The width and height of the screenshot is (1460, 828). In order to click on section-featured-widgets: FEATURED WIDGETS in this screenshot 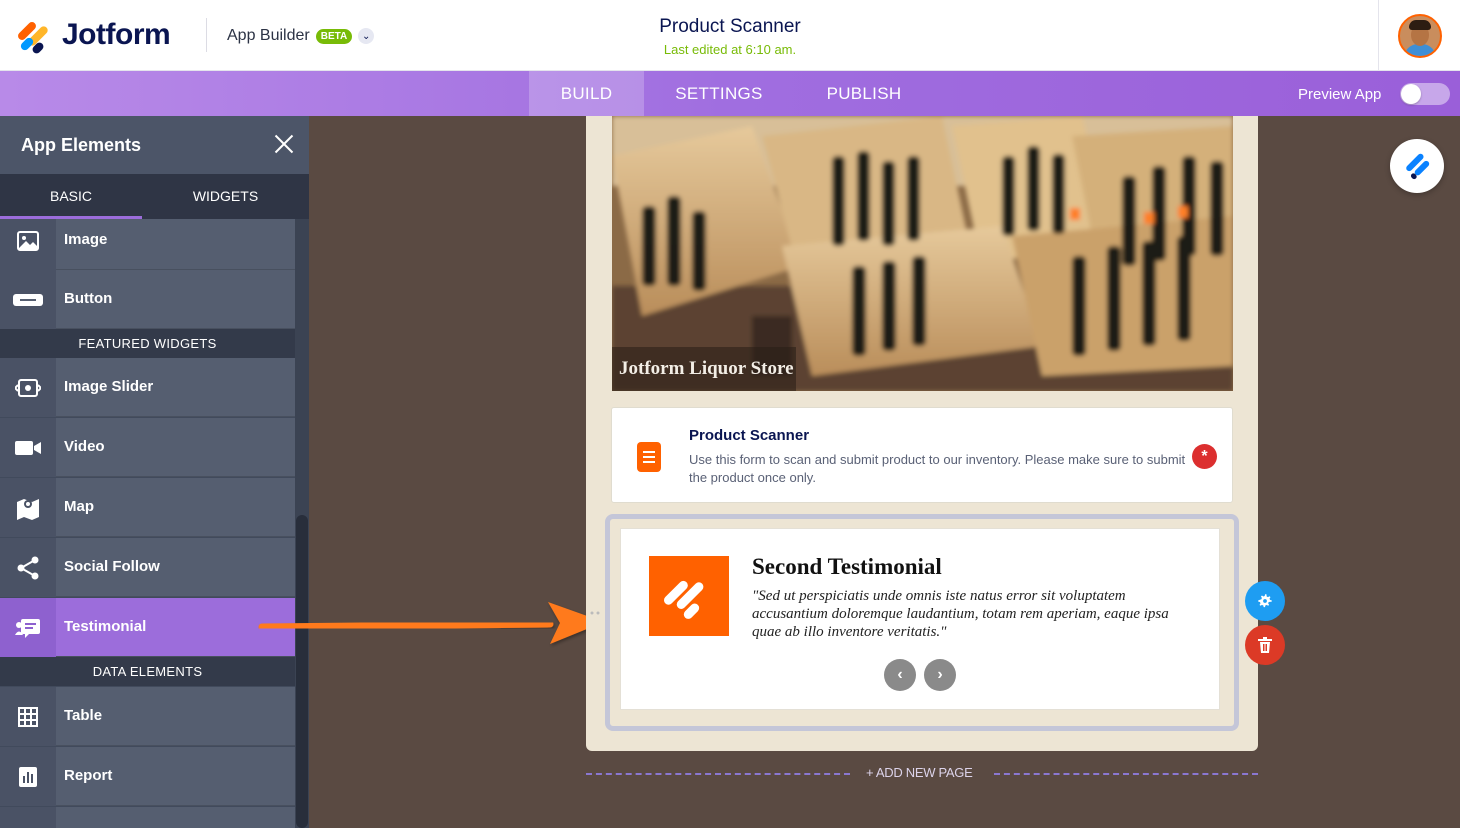, I will do `click(147, 343)`.